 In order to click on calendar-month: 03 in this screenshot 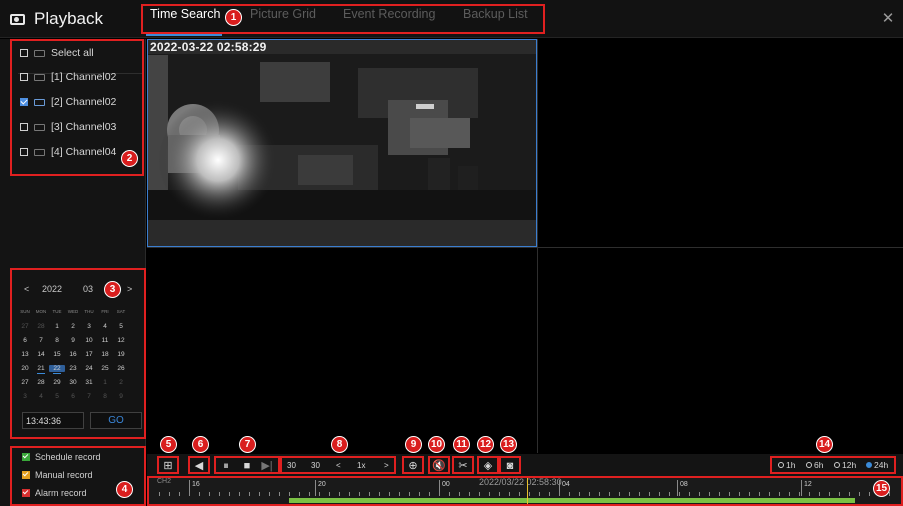, I will do `click(88, 289)`.